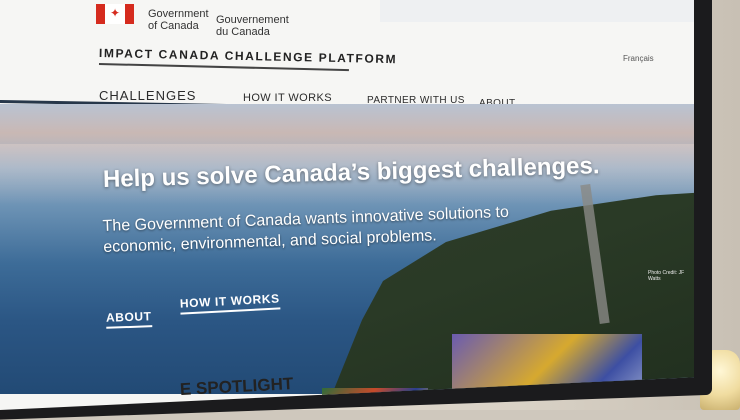 This screenshot has height=420, width=740. What do you see at coordinates (243, 32) in the screenshot?
I see `gov-fr-line2: du Canada` at bounding box center [243, 32].